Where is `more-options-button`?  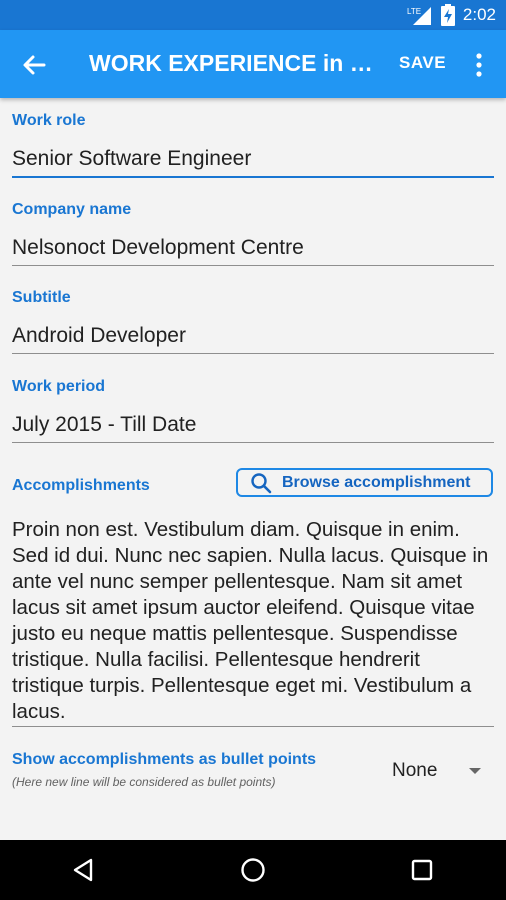 more-options-button is located at coordinates (479, 65).